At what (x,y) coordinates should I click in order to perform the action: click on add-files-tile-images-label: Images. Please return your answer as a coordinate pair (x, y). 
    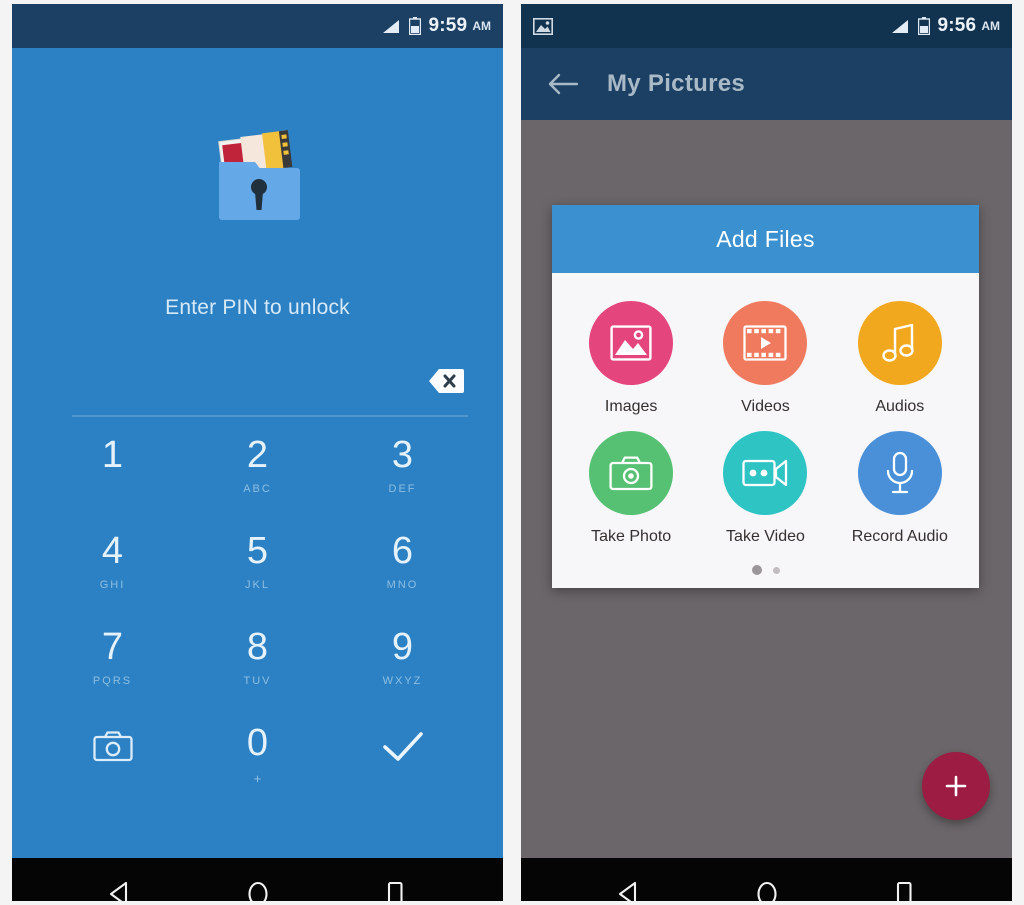
    Looking at the image, I should click on (631, 406).